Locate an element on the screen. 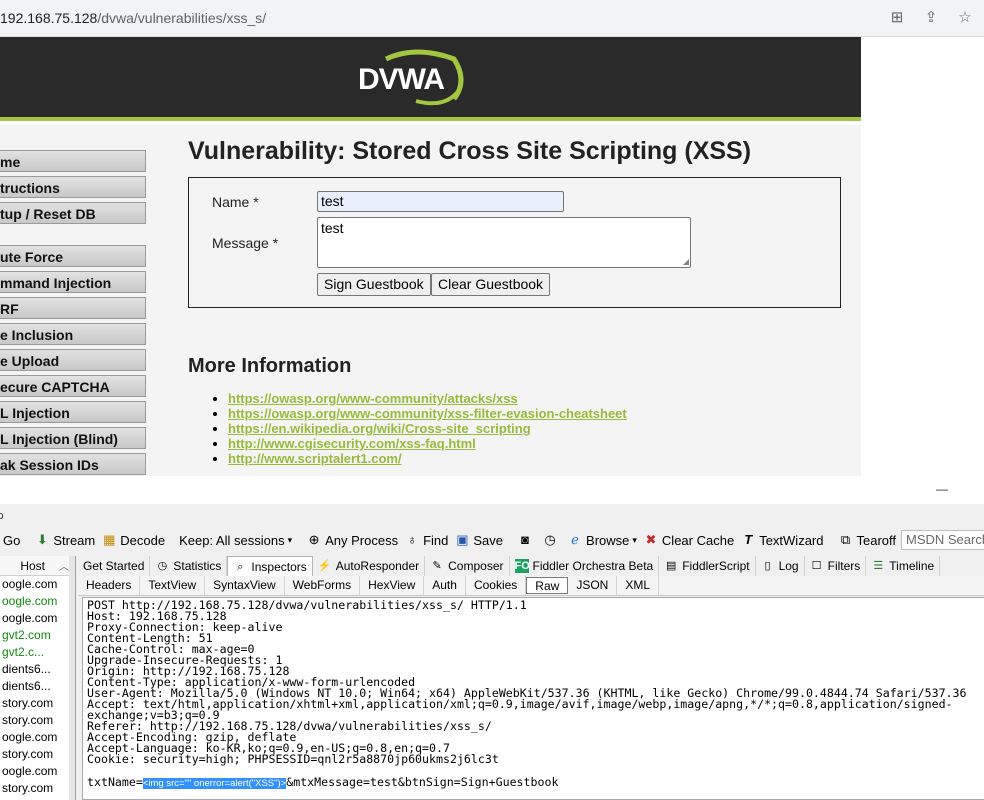  sessions-scrollbar is located at coordinates (72, 678).